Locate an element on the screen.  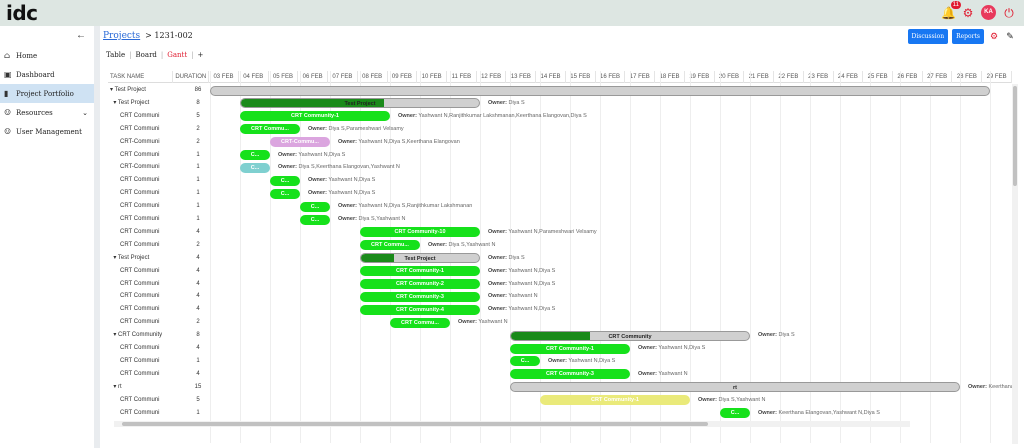
table-row: CRT Communi 1 C... Owner: Diya S,Yashwant N is located at coordinates (560, 219).